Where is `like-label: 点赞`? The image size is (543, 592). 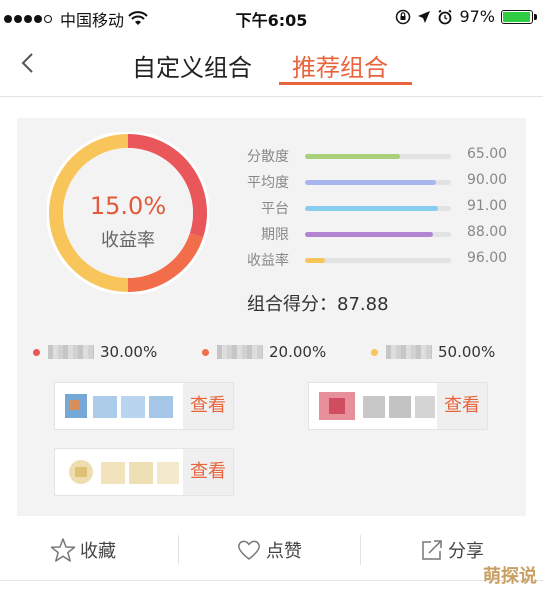
like-label: 点赞 is located at coordinates (284, 551).